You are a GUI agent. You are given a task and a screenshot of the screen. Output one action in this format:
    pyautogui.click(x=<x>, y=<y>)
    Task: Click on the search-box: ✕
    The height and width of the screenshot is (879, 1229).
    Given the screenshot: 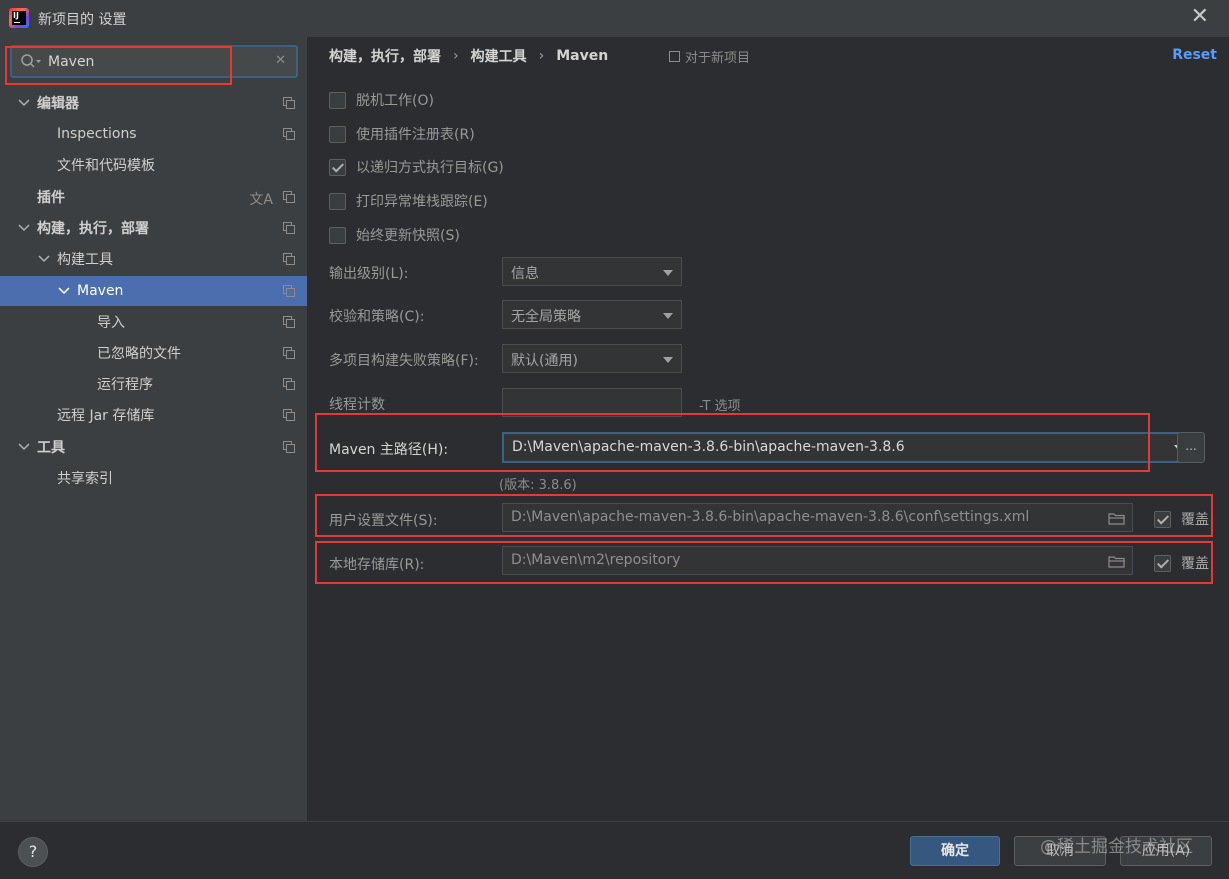 What is the action you would take?
    pyautogui.click(x=154, y=61)
    